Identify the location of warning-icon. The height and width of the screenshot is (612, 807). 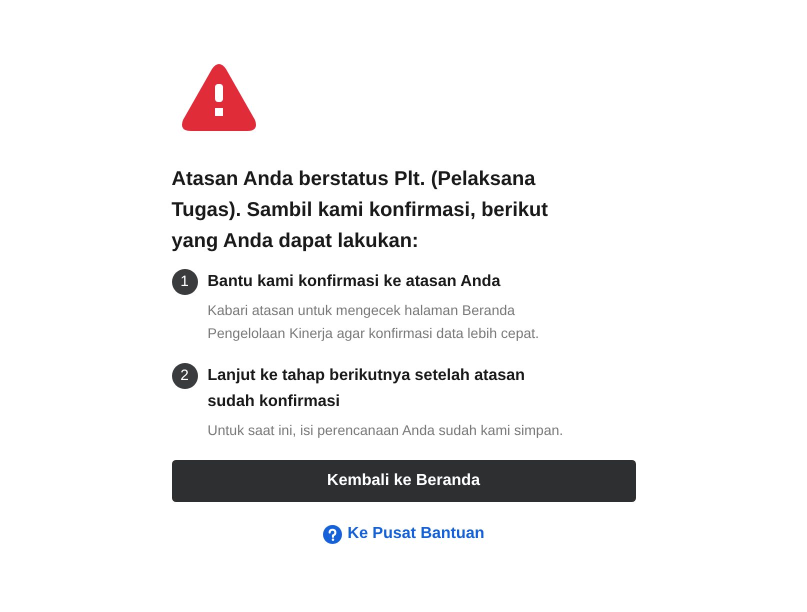
(218, 98).